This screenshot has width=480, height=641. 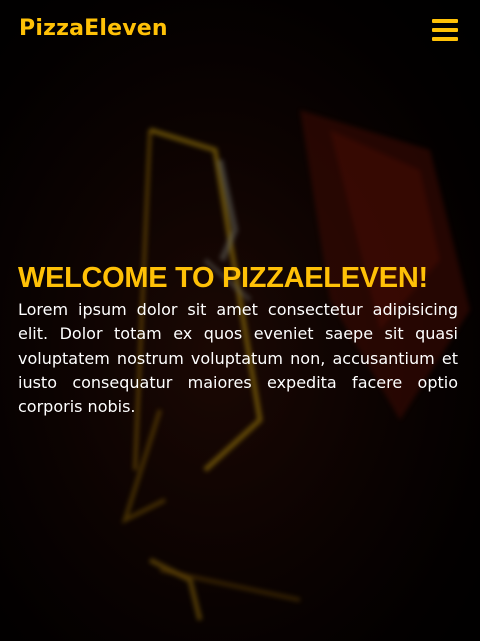 I want to click on brand-logo: PizzaEleven, so click(x=93, y=28).